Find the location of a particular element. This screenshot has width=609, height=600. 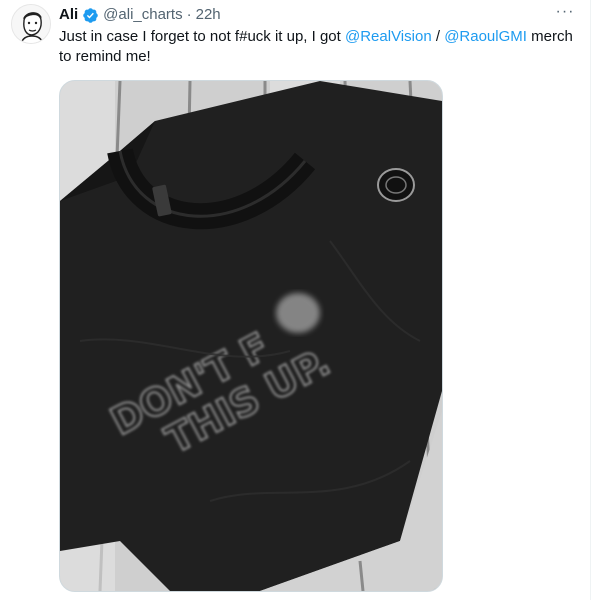

mention-link-raoulgmi: @RaoulGMI is located at coordinates (485, 36).